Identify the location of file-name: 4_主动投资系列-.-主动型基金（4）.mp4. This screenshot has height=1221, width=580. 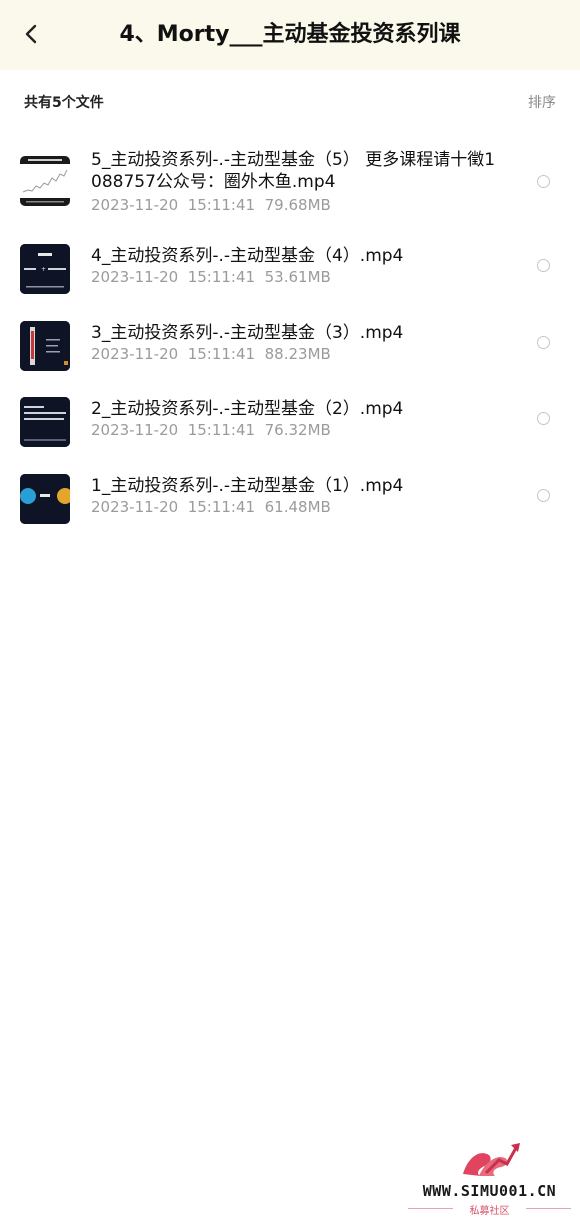
(247, 256).